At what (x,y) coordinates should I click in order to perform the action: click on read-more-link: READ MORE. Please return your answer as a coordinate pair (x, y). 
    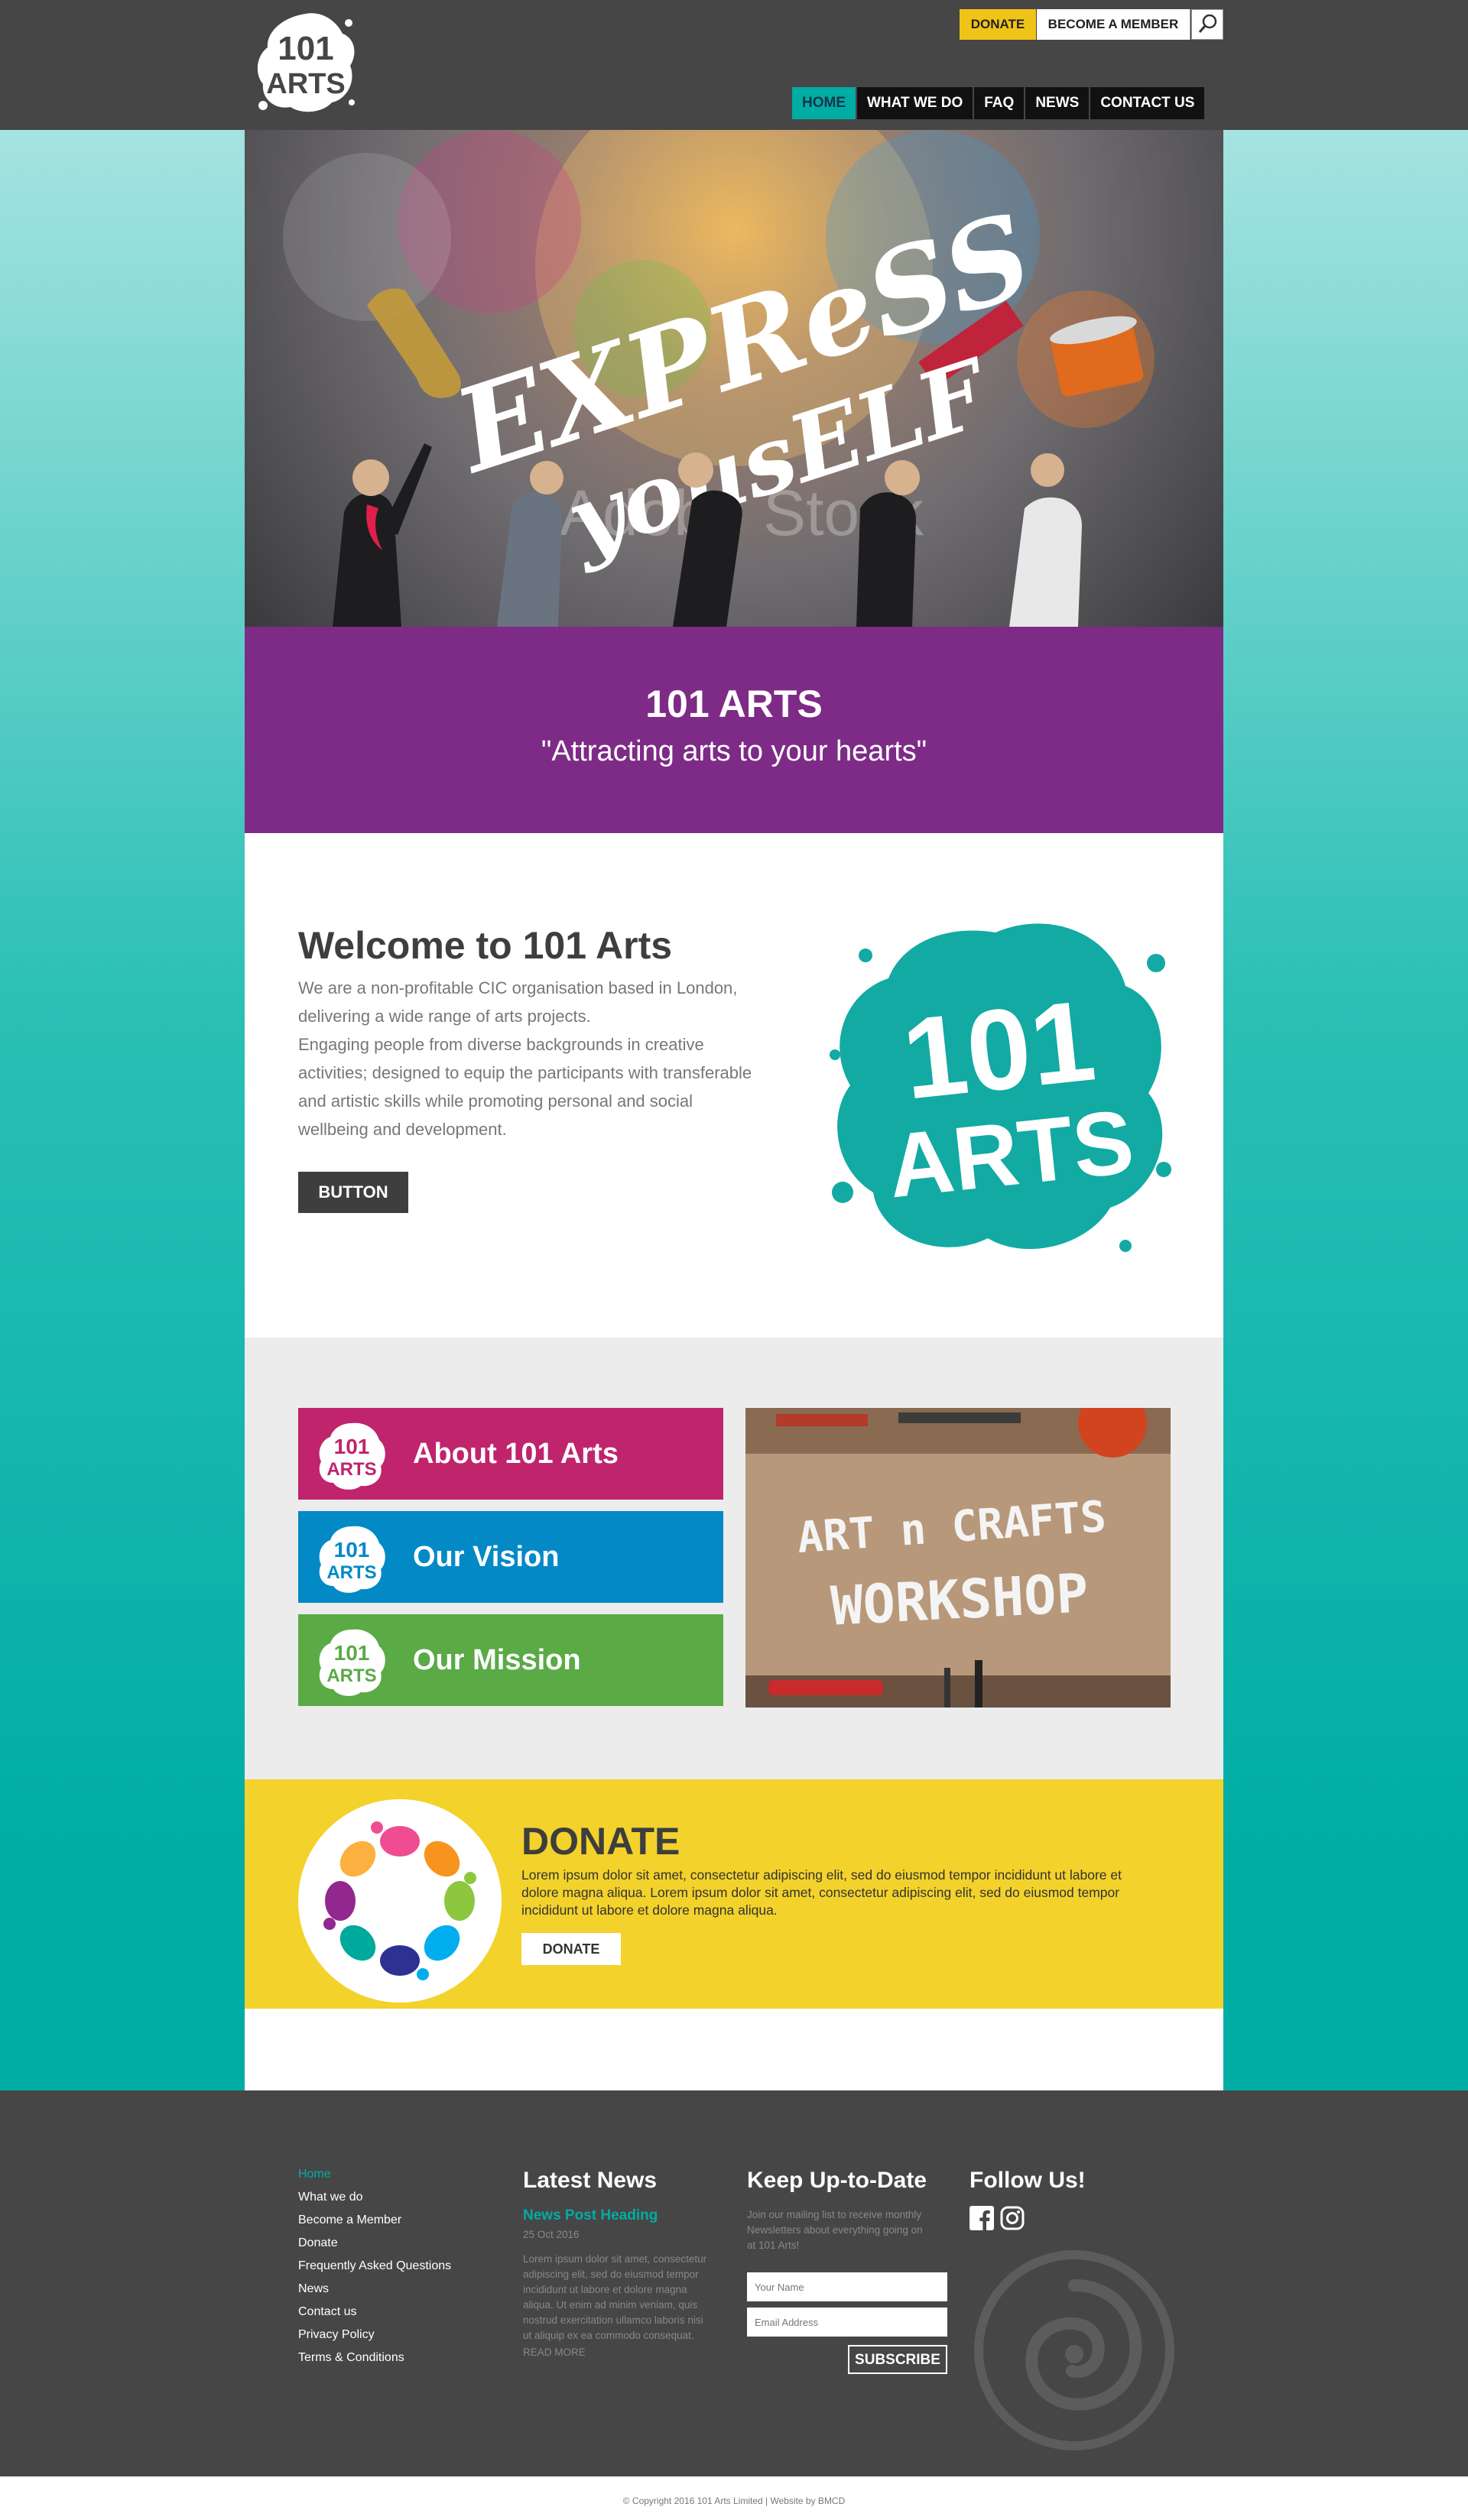
    Looking at the image, I should click on (554, 2352).